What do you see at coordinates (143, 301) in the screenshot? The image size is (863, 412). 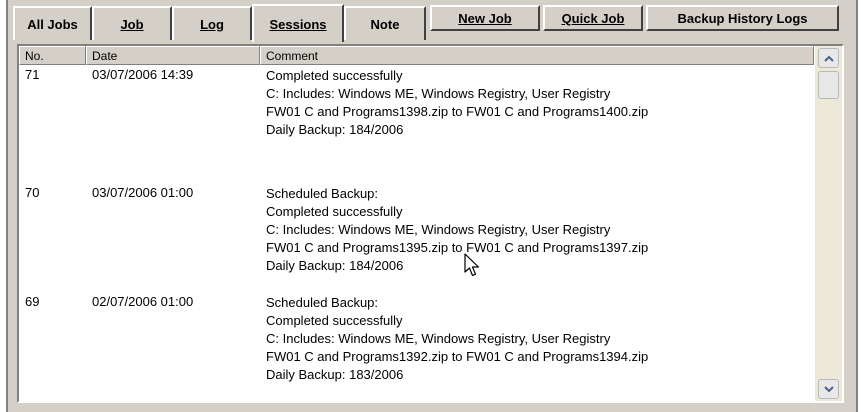 I see `row-date: 02/07/2006 01:00` at bounding box center [143, 301].